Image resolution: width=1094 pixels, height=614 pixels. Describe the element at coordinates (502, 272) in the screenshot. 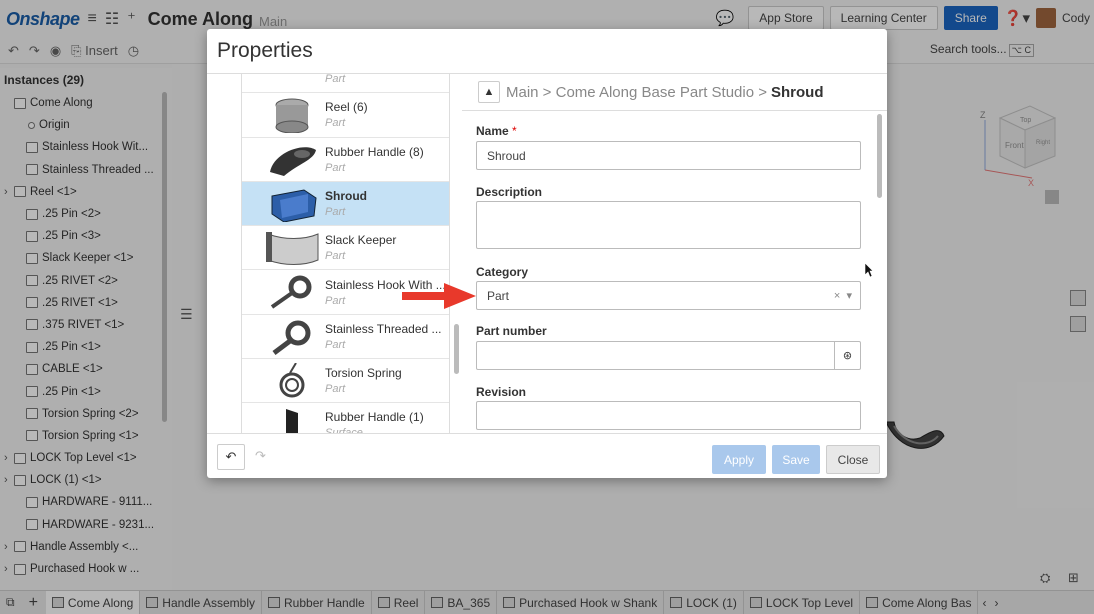

I see `category-label: Category` at that location.